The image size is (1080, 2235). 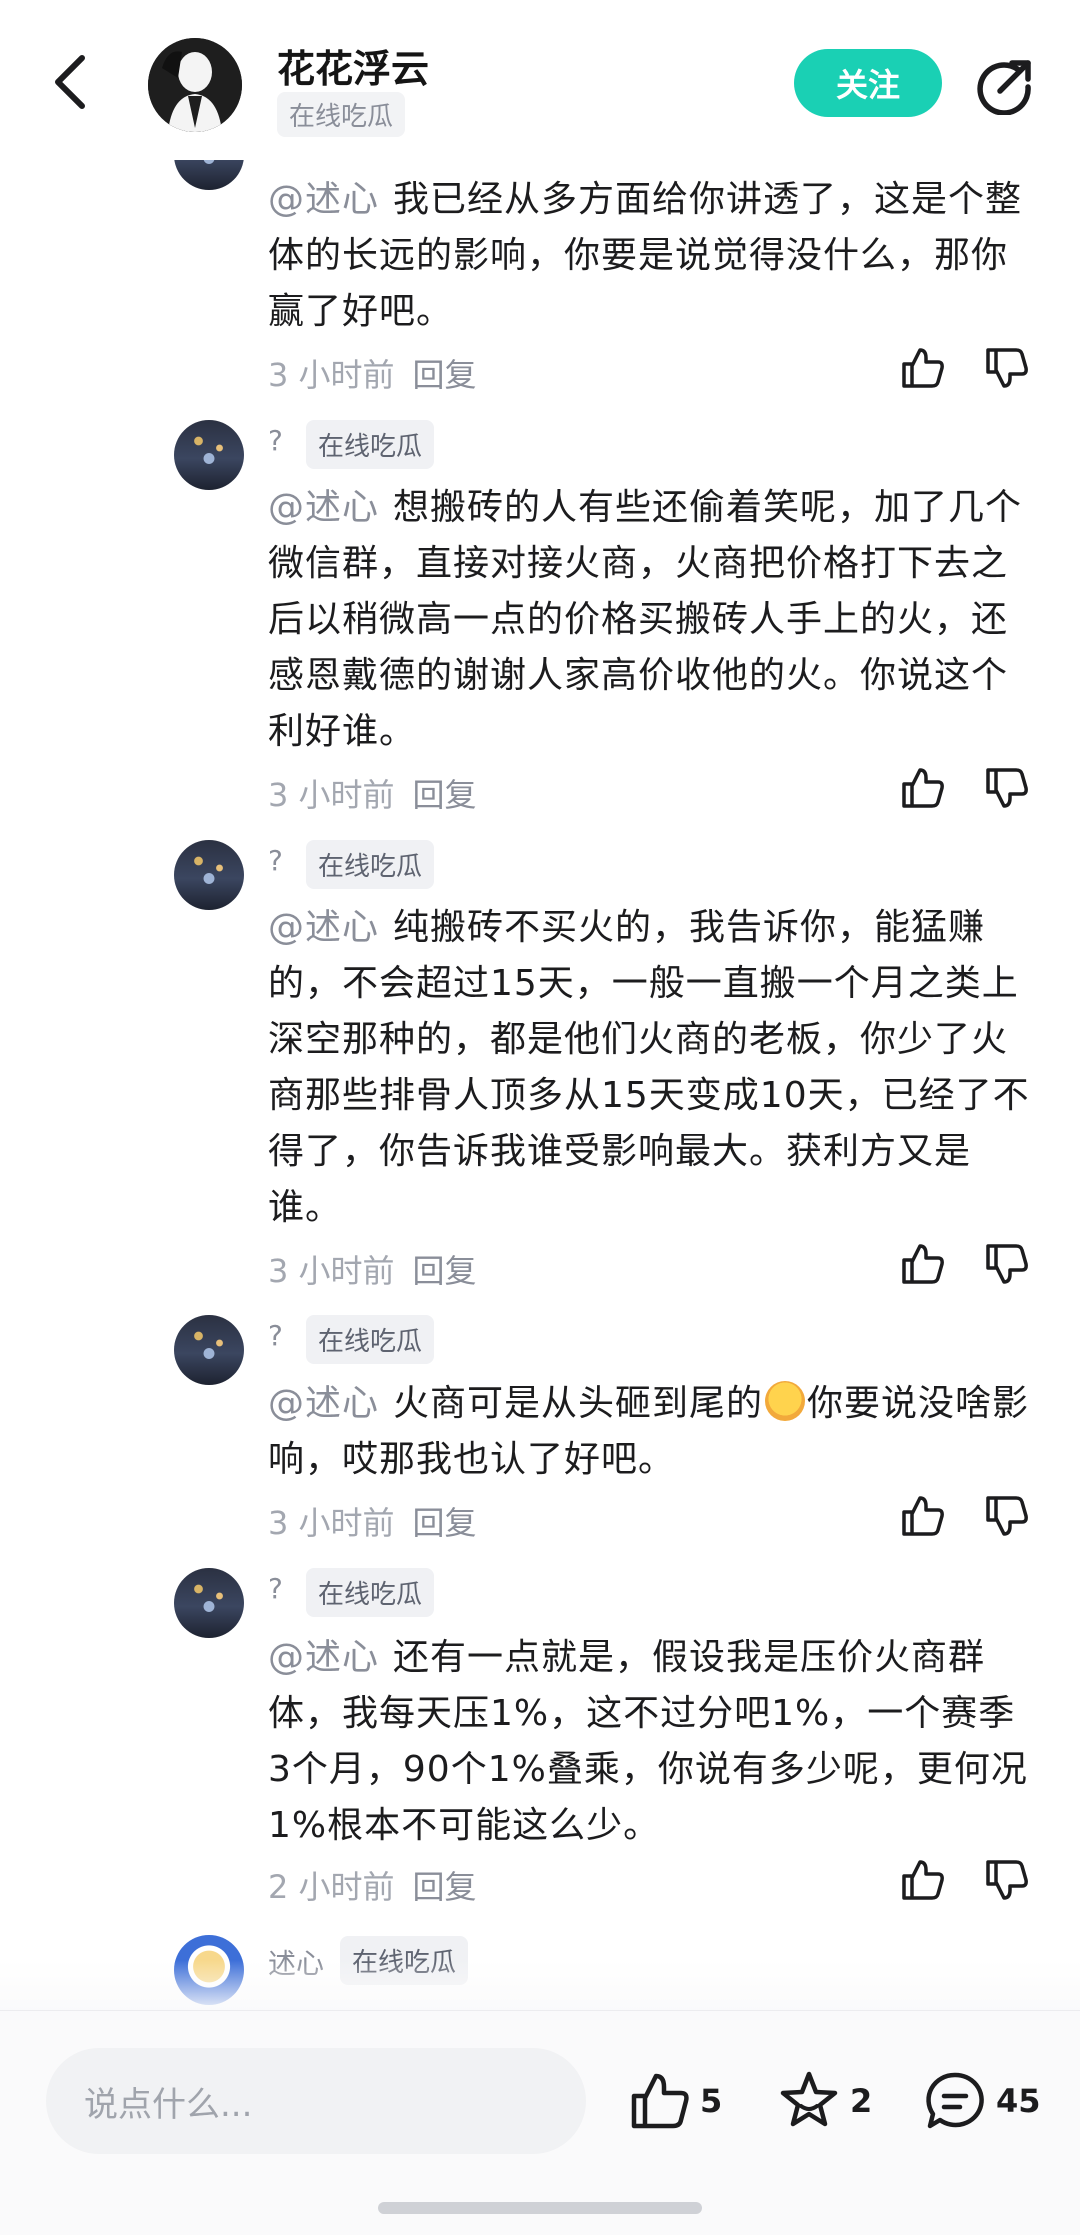 What do you see at coordinates (861, 2101) in the screenshot?
I see `favorite-count: 2` at bounding box center [861, 2101].